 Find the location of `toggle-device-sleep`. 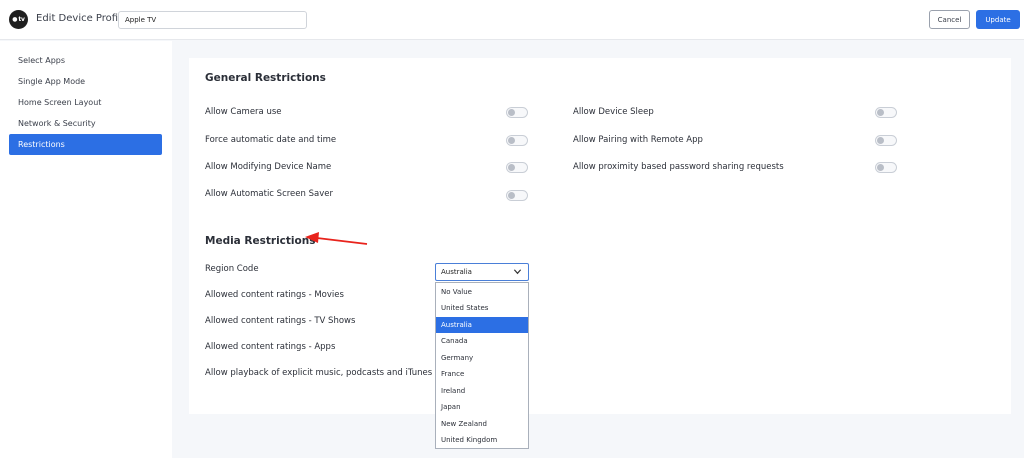

toggle-device-sleep is located at coordinates (886, 112).